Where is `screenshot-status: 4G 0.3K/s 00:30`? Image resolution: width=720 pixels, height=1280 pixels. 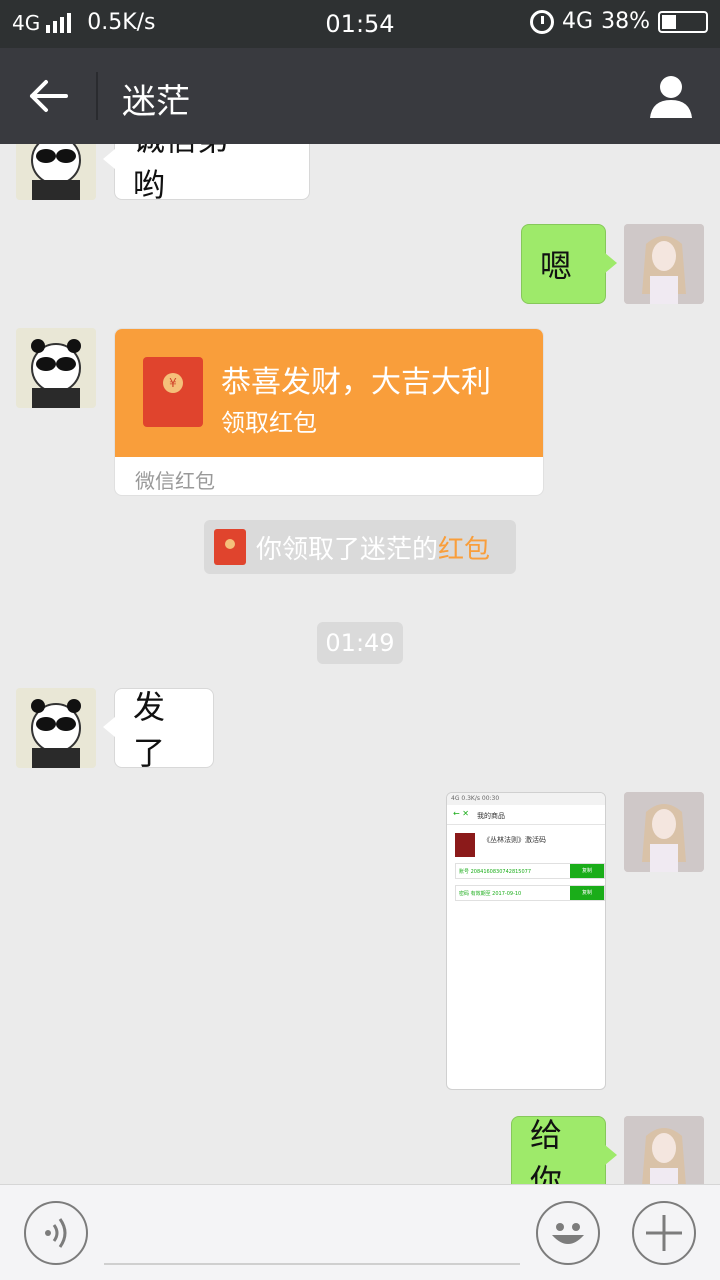
screenshot-status: 4G 0.3K/s 00:30 is located at coordinates (526, 799).